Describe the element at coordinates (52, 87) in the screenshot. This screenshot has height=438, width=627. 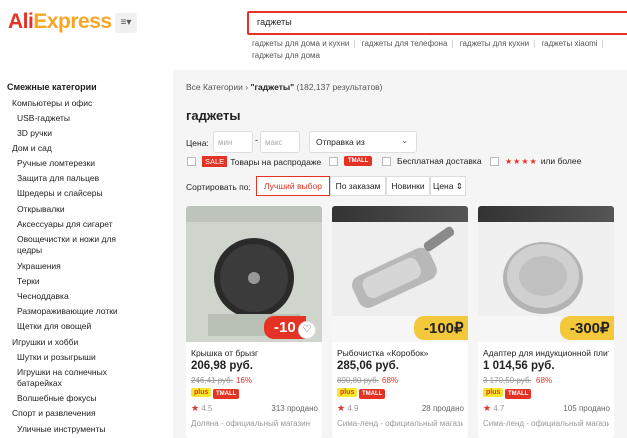
I see `sidebar-title: Смежные категории` at that location.